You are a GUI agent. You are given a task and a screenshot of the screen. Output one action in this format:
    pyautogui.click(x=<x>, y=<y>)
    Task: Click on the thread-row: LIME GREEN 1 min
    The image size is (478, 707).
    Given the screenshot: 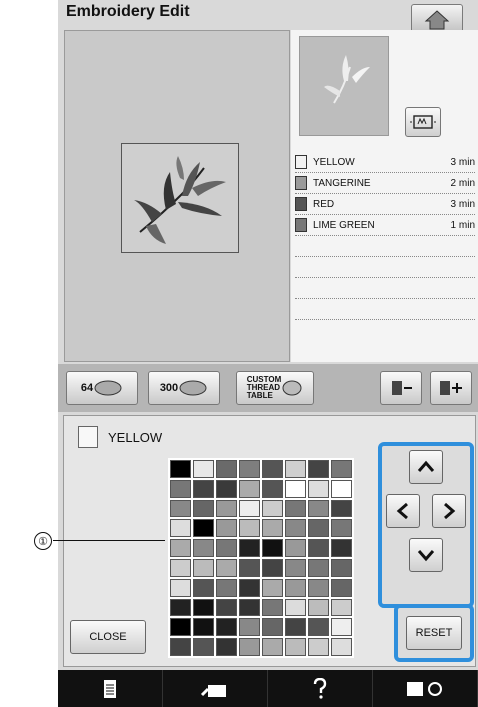 What is the action you would take?
    pyautogui.click(x=385, y=225)
    